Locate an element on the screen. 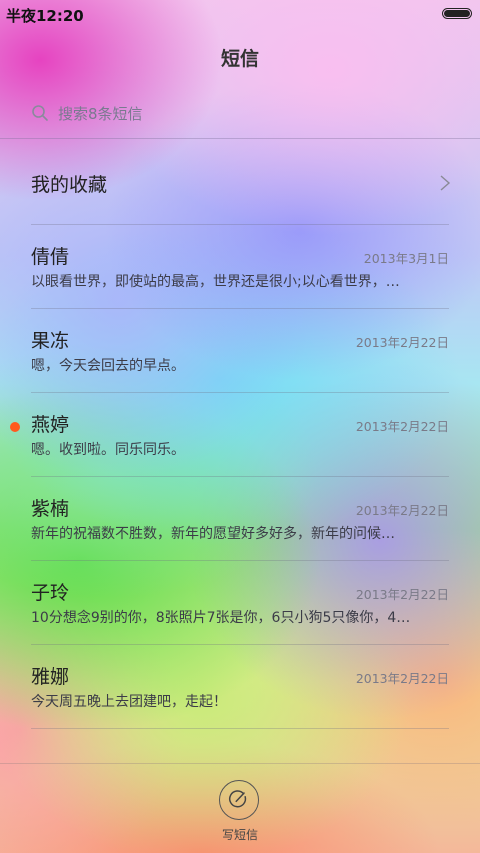 The height and width of the screenshot is (853, 480). battery-icon is located at coordinates (457, 13).